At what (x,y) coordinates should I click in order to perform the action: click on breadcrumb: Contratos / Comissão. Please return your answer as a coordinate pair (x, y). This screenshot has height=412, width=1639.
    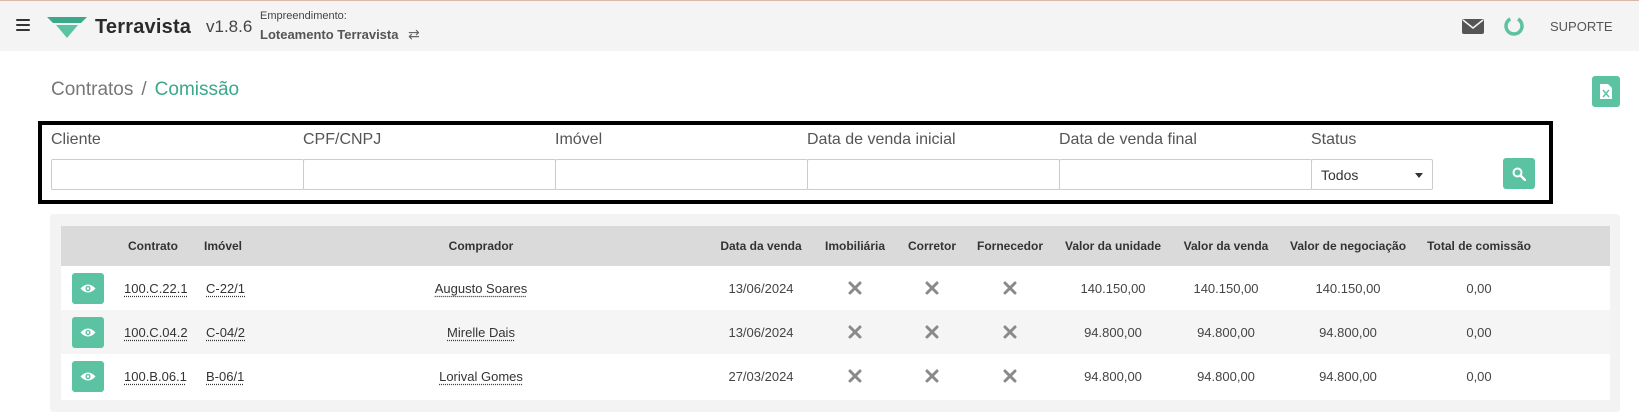
    Looking at the image, I should click on (145, 90).